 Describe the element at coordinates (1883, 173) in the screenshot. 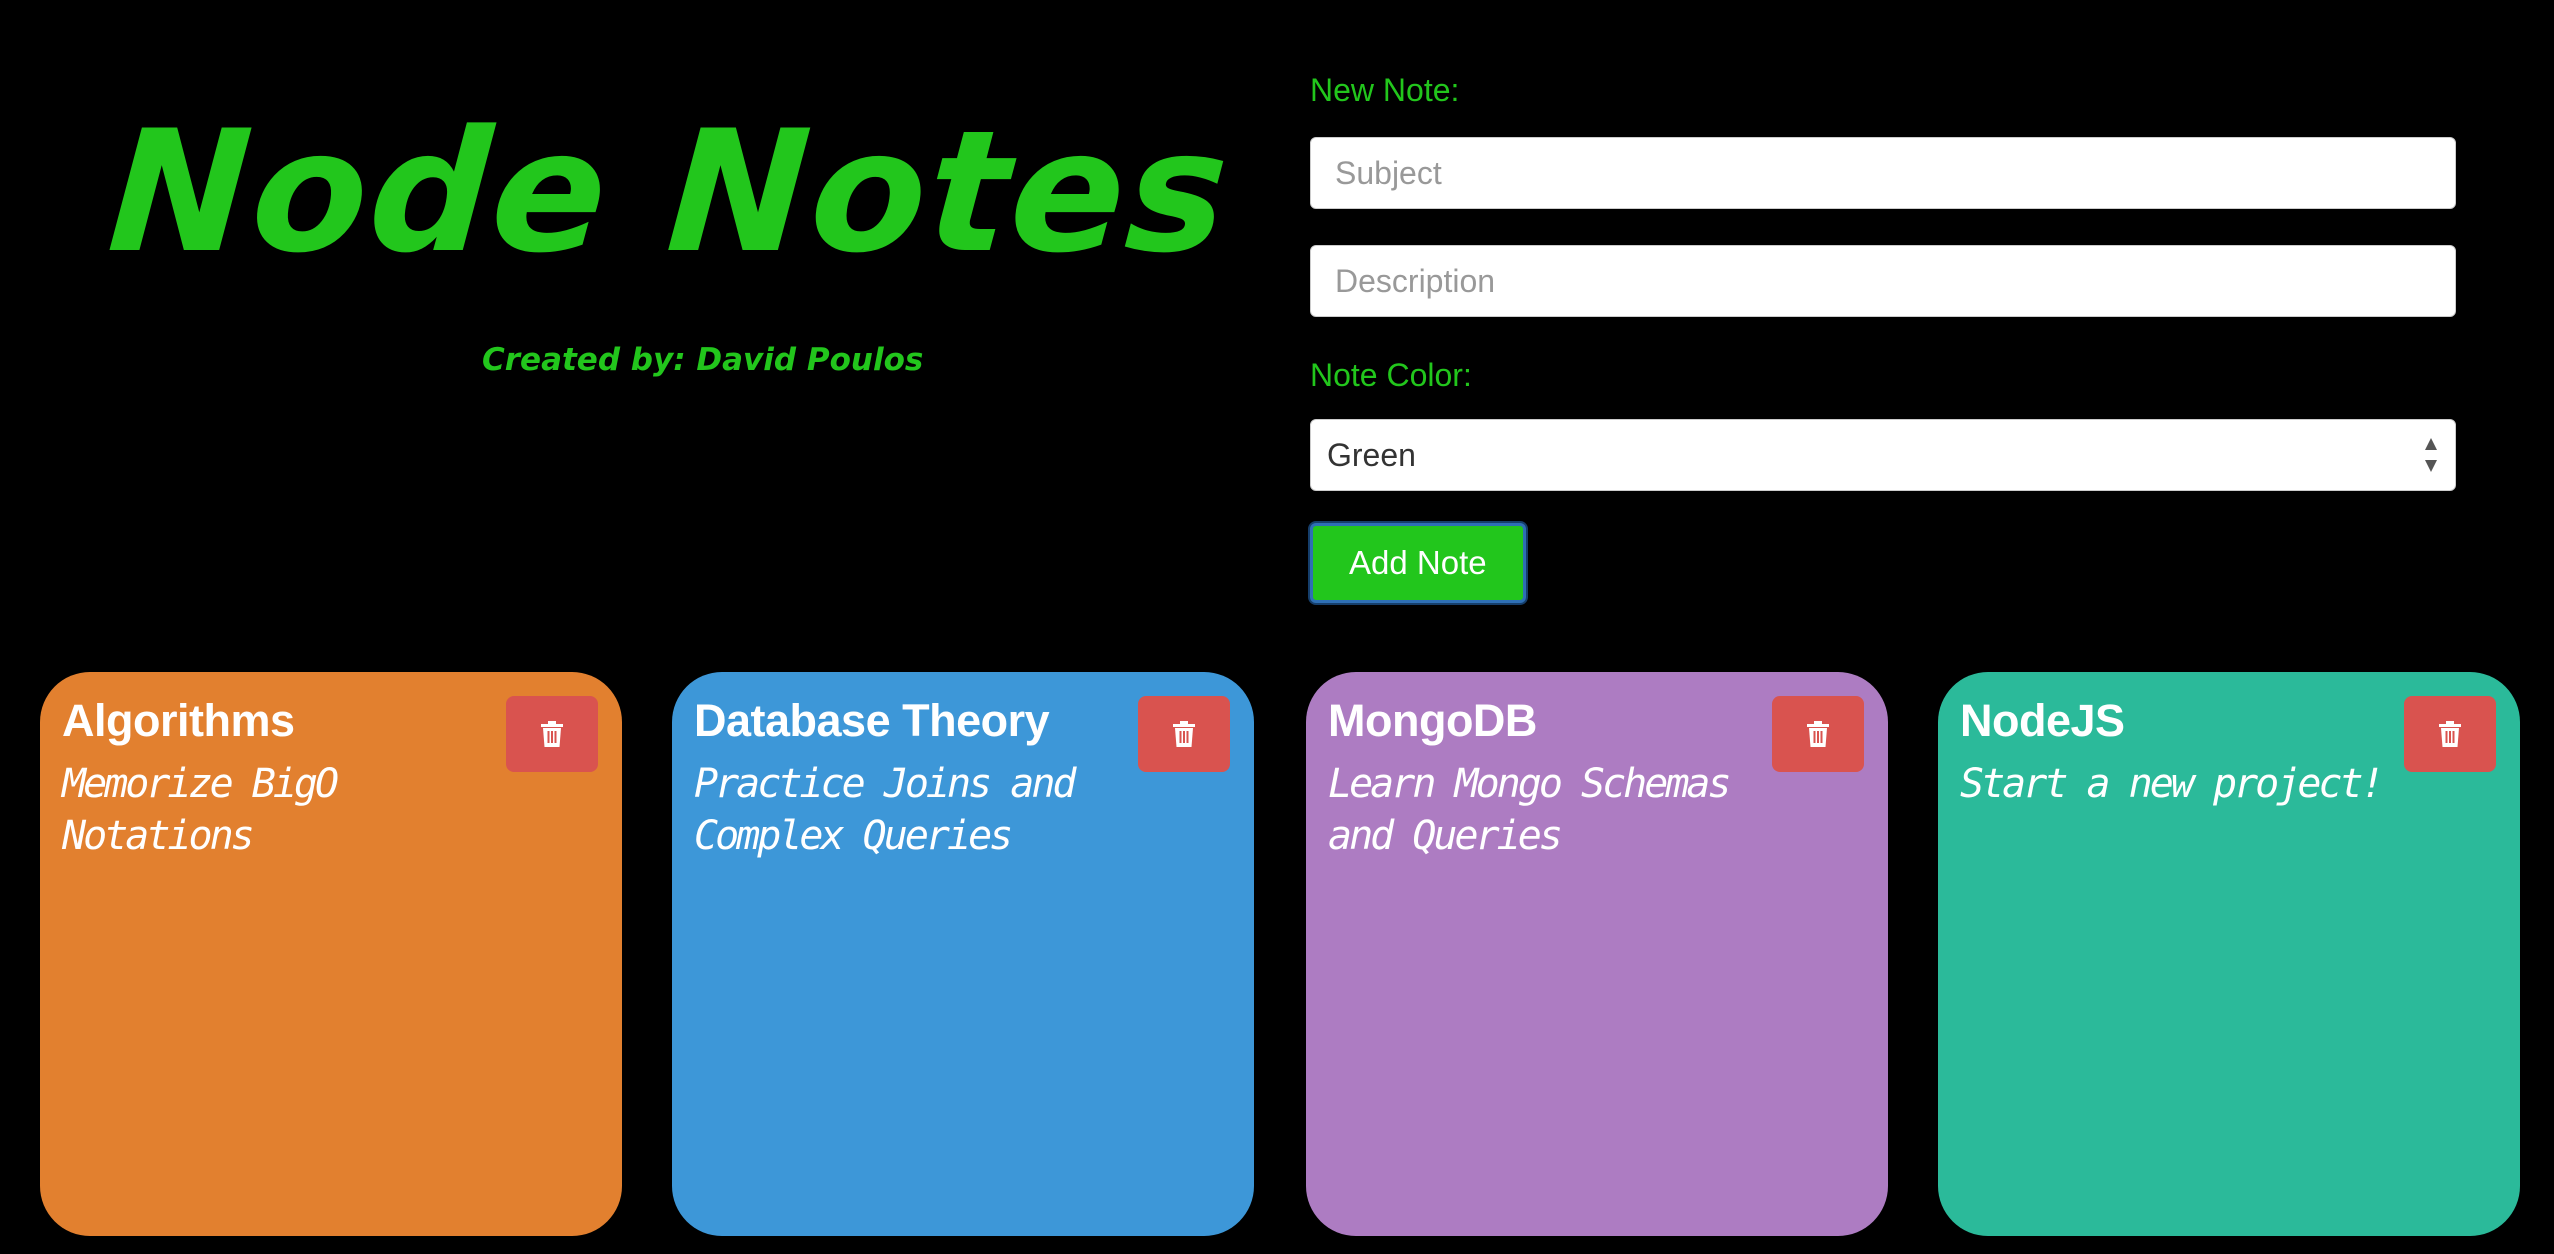

I see `subject-input` at that location.